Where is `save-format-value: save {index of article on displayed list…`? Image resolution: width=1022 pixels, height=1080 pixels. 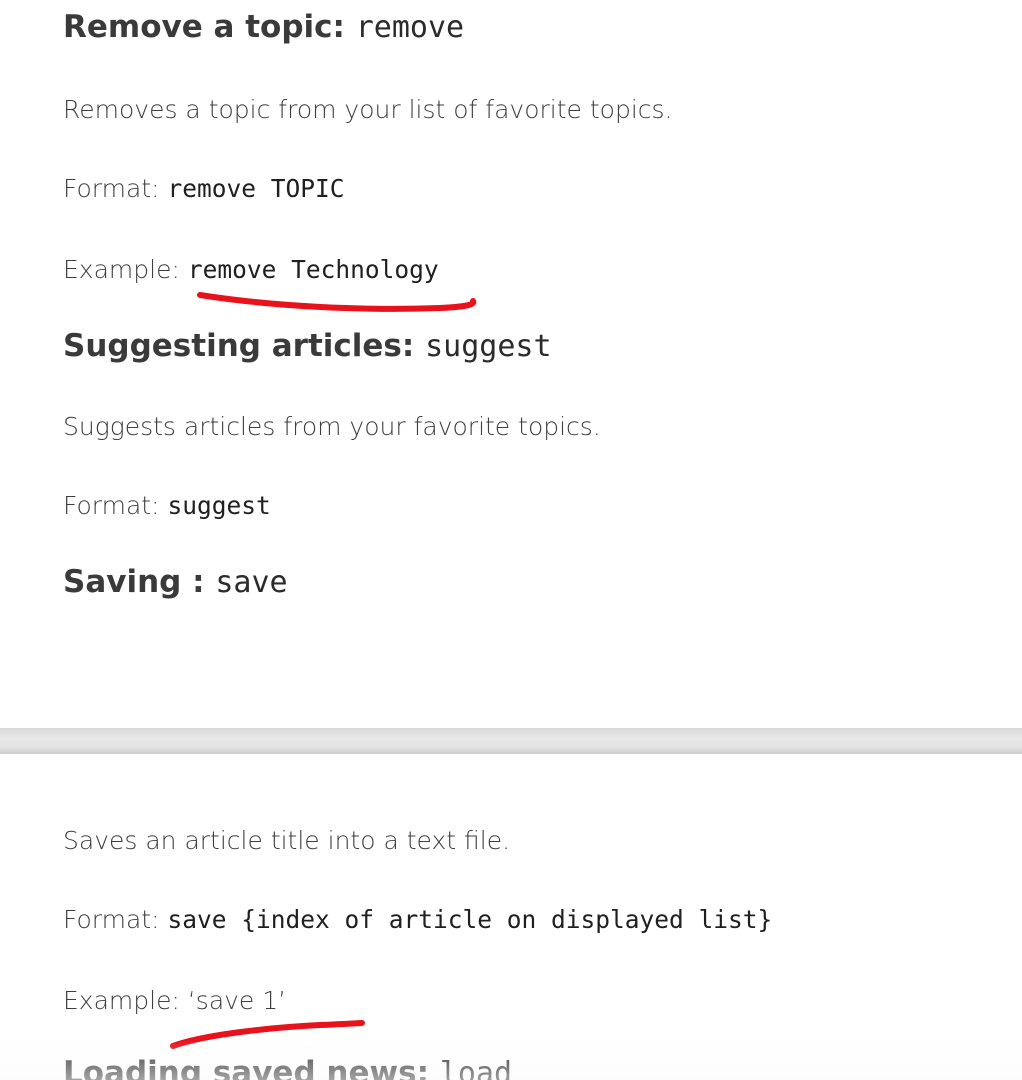
save-format-value: save {index of article on displayed list… is located at coordinates (470, 919).